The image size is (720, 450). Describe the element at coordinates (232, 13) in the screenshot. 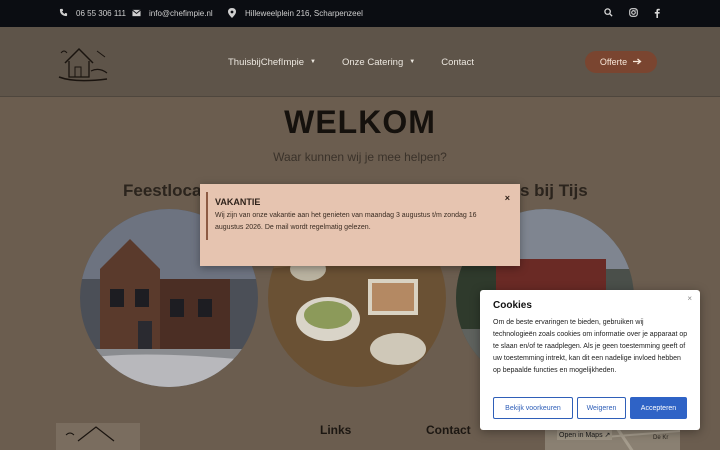

I see `map-pin-icon` at that location.